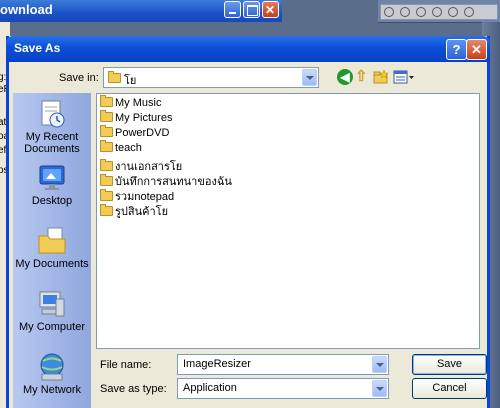 This screenshot has height=408, width=500. What do you see at coordinates (52, 264) in the screenshot?
I see `place-label: My Documents` at bounding box center [52, 264].